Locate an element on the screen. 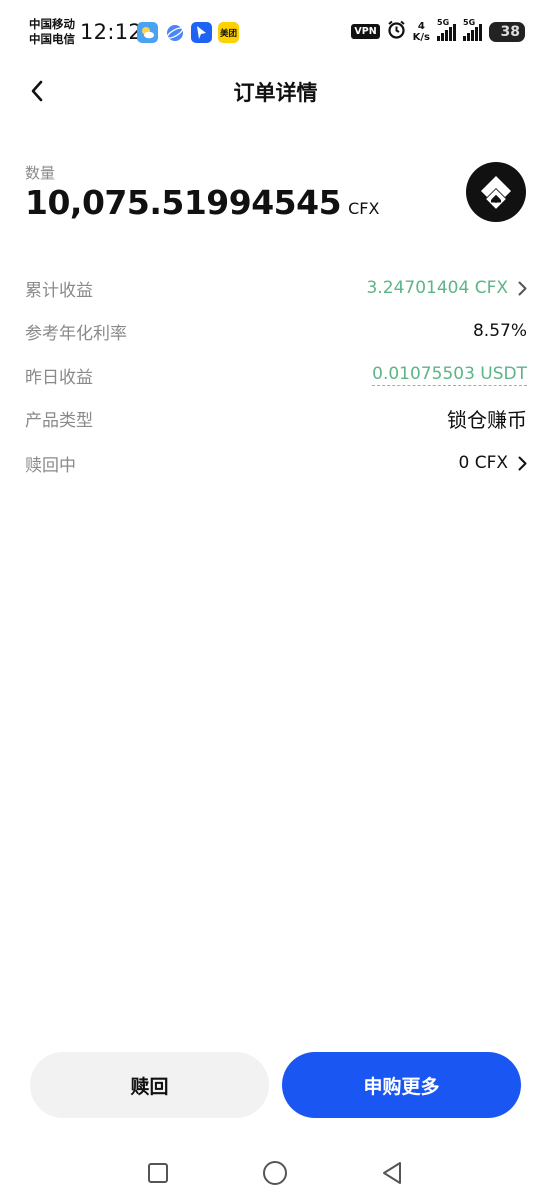 This screenshot has width=551, height=1200. subscribe-more-button: 申购更多 is located at coordinates (401, 1085).